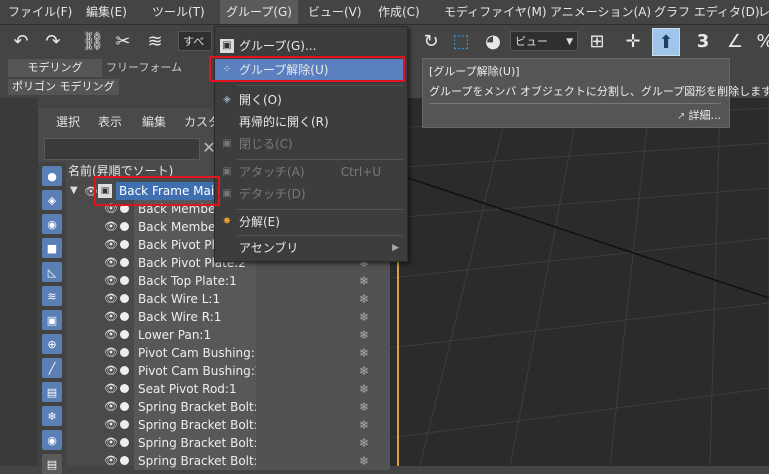 The width and height of the screenshot is (769, 474). Describe the element at coordinates (310, 248) in the screenshot. I see `menu-item-assembly: アセンブリ ▶` at that location.